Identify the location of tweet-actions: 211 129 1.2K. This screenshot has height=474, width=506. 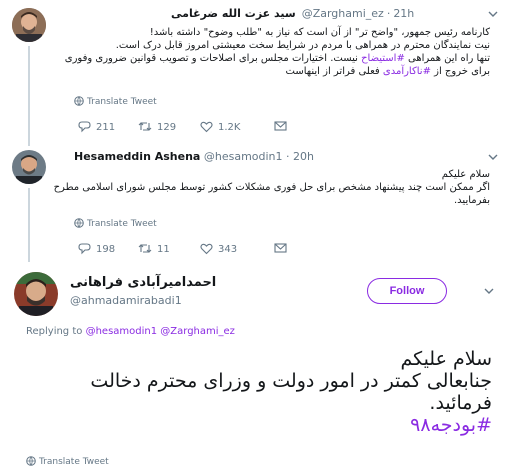
(188, 127).